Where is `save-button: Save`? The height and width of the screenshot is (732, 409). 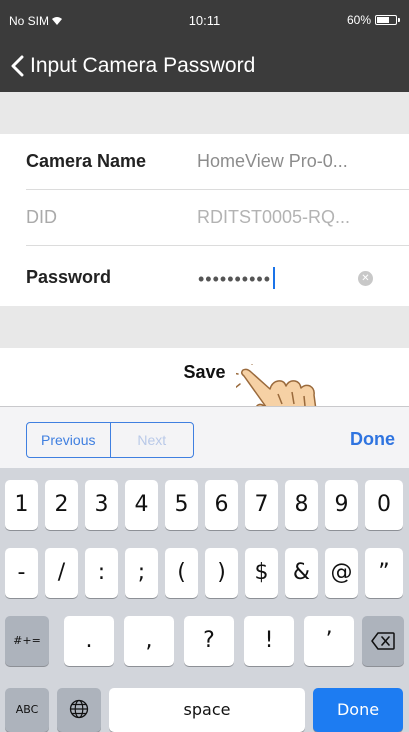
save-button: Save is located at coordinates (204, 372).